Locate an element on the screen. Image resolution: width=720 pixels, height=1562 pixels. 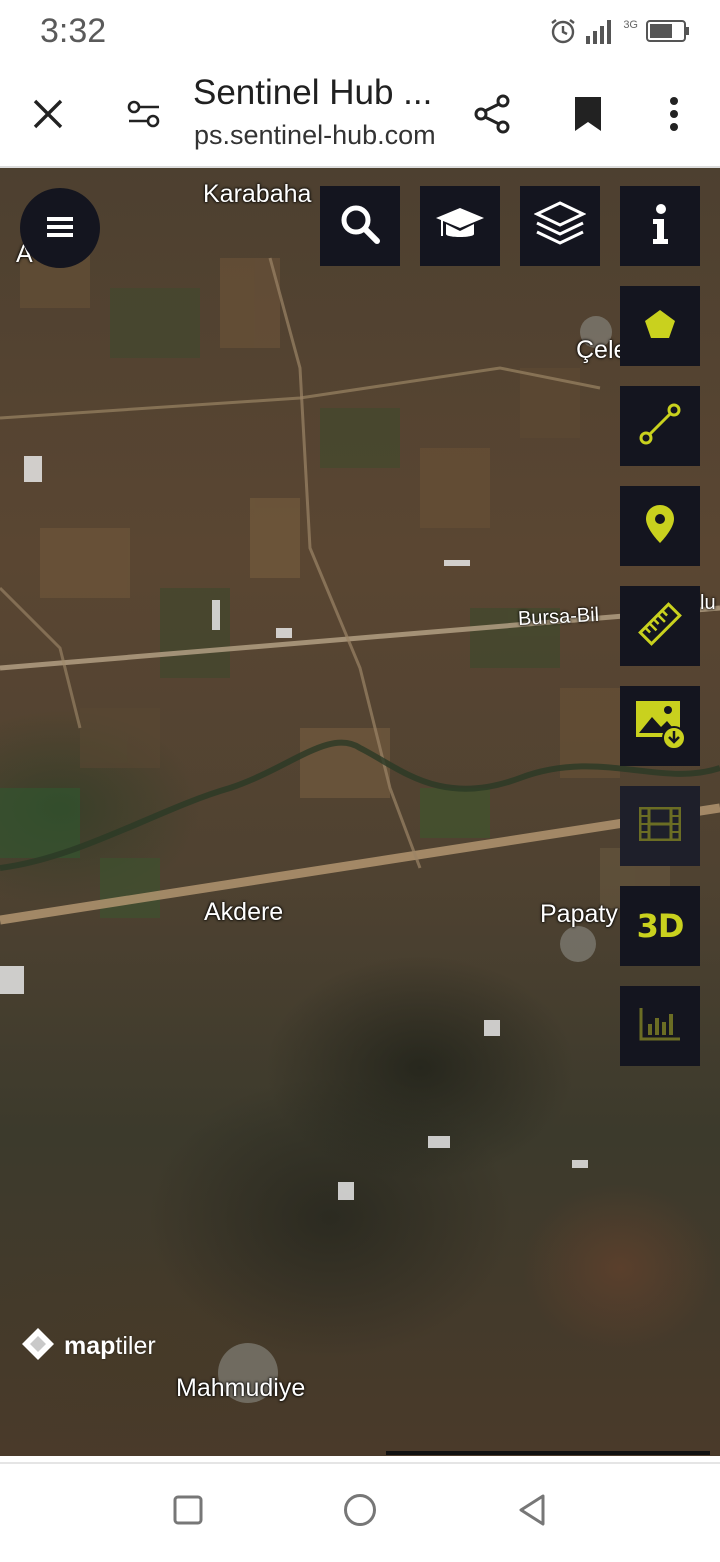
home-circle-icon is located at coordinates (360, 1512).